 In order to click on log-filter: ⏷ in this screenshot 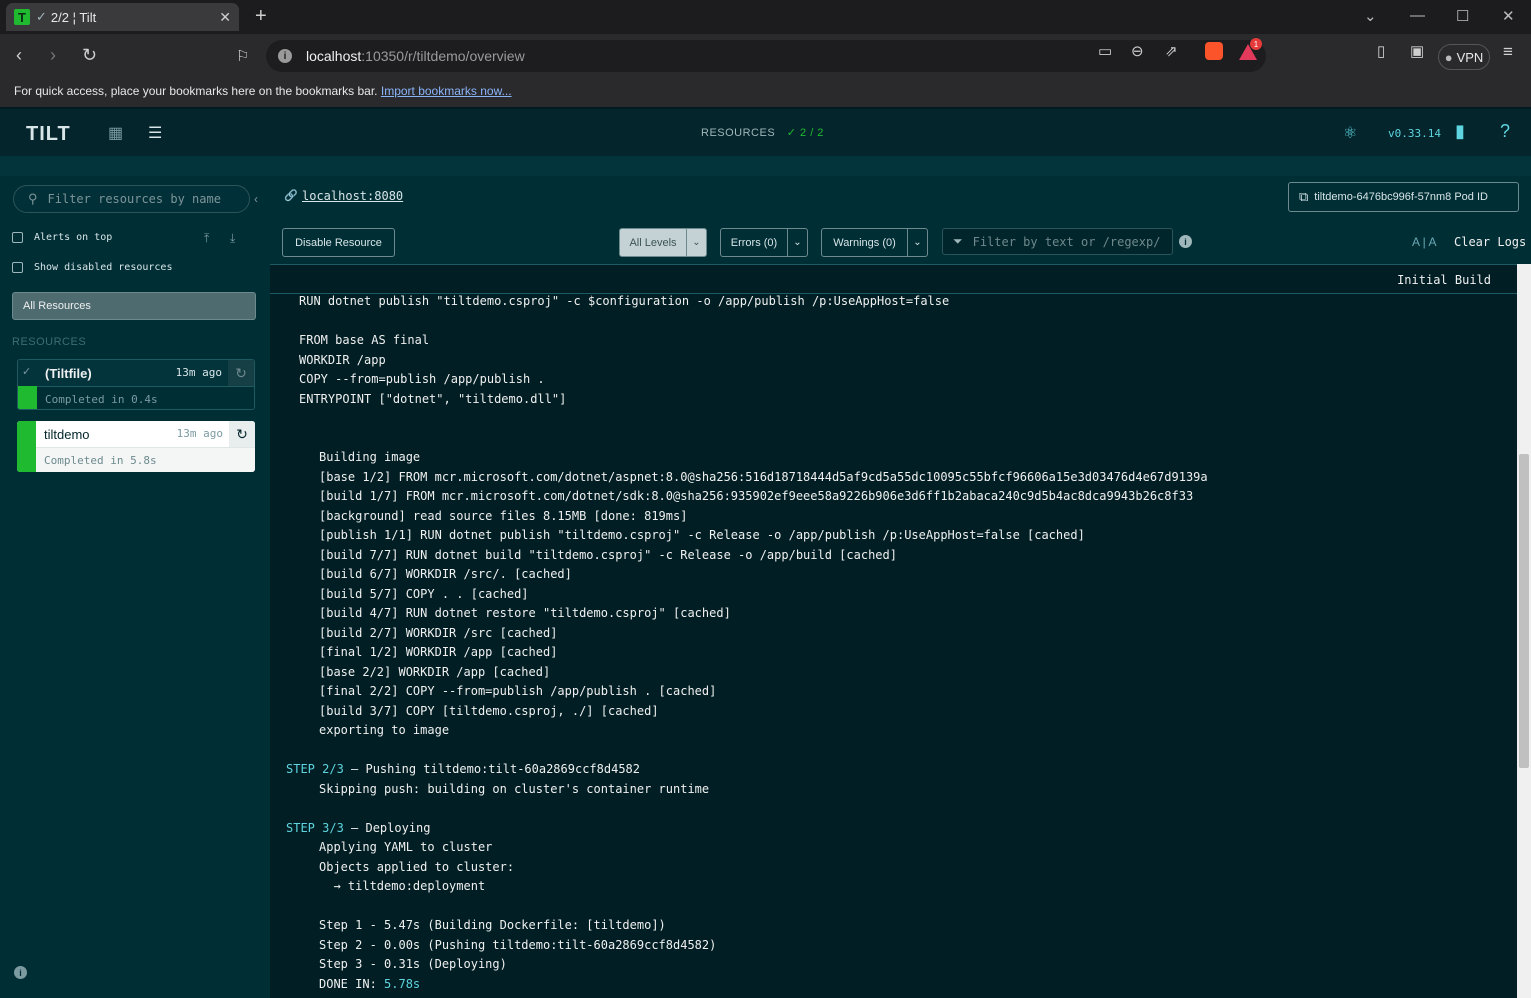, I will do `click(1057, 241)`.